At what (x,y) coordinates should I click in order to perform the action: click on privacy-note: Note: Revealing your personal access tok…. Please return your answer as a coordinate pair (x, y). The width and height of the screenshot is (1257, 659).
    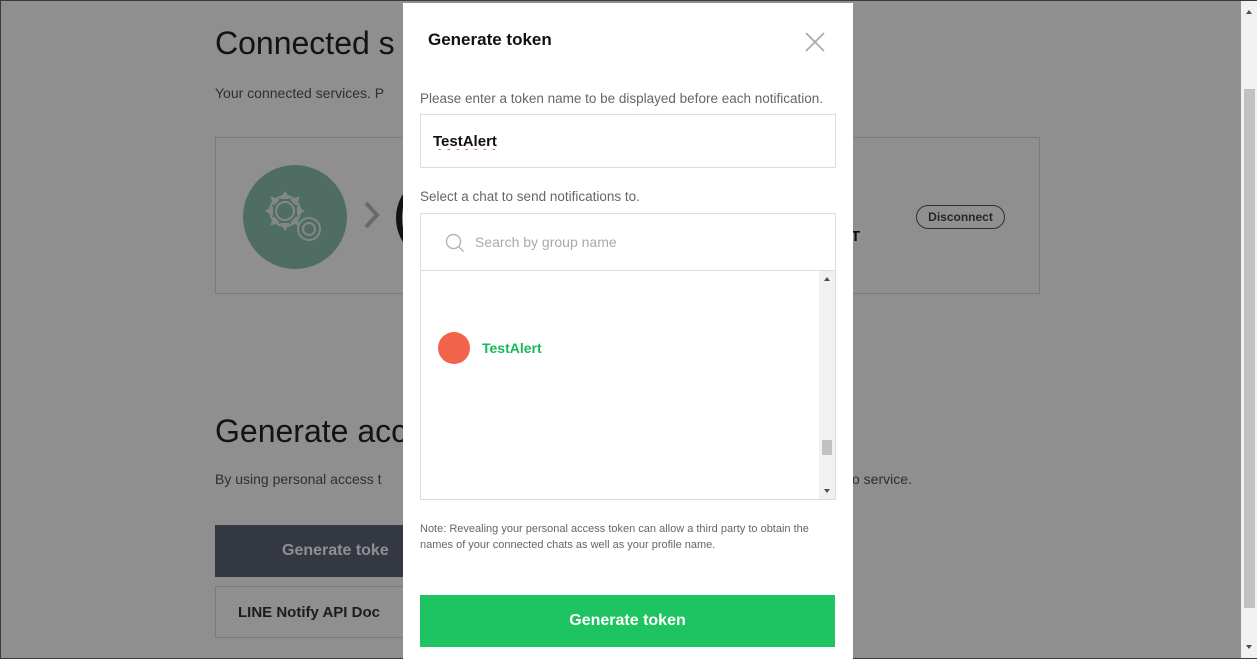
    Looking at the image, I should click on (614, 537).